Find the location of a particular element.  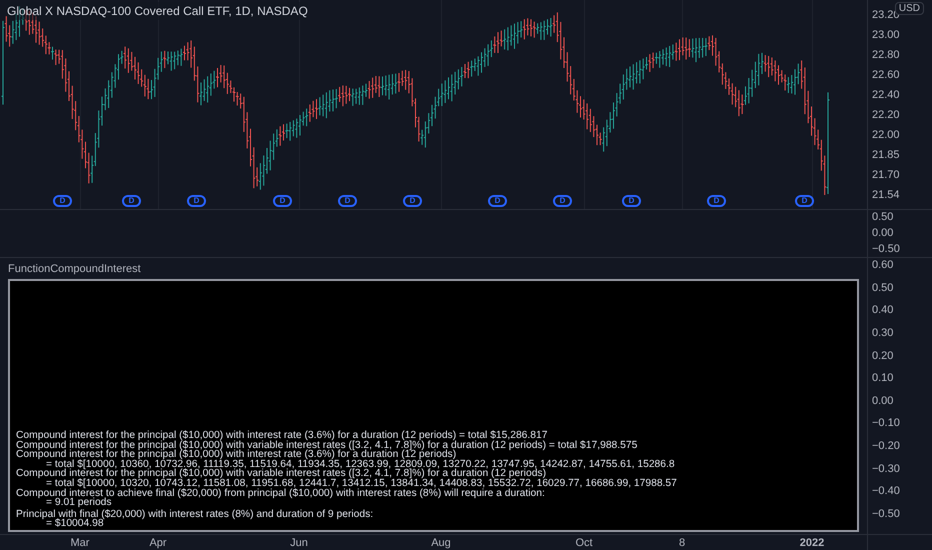

price-label: 21.54 is located at coordinates (886, 195).